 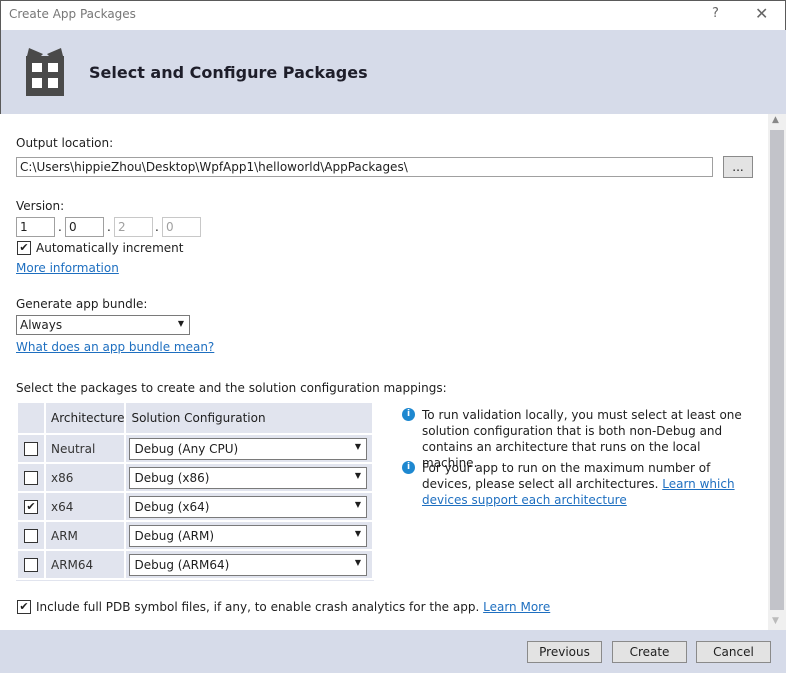 What do you see at coordinates (248, 477) in the screenshot?
I see `config-dropdown: Debug (x86) ▼` at bounding box center [248, 477].